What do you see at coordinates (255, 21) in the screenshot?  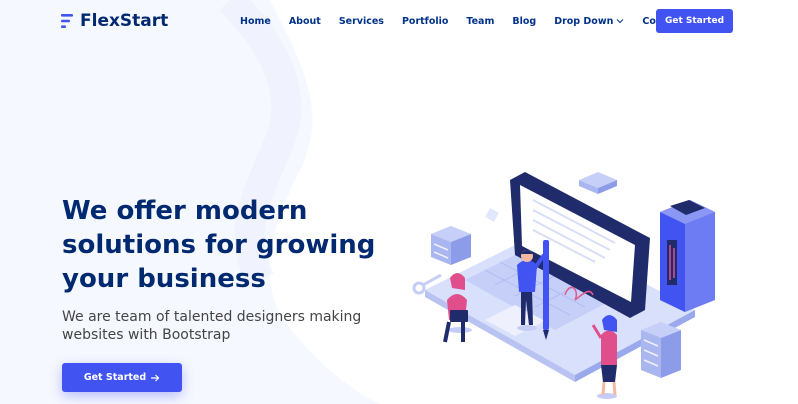 I see `nav-link-home: Home` at bounding box center [255, 21].